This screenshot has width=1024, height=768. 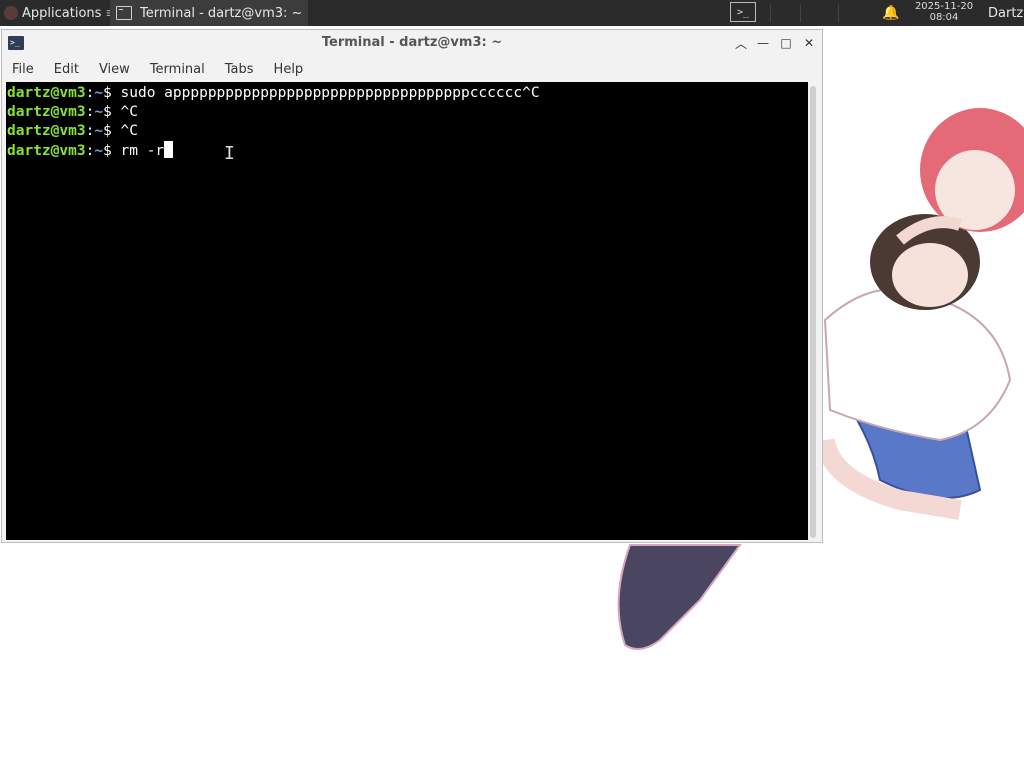 I want to click on ibeam-cursor-icon: I, so click(x=229, y=153).